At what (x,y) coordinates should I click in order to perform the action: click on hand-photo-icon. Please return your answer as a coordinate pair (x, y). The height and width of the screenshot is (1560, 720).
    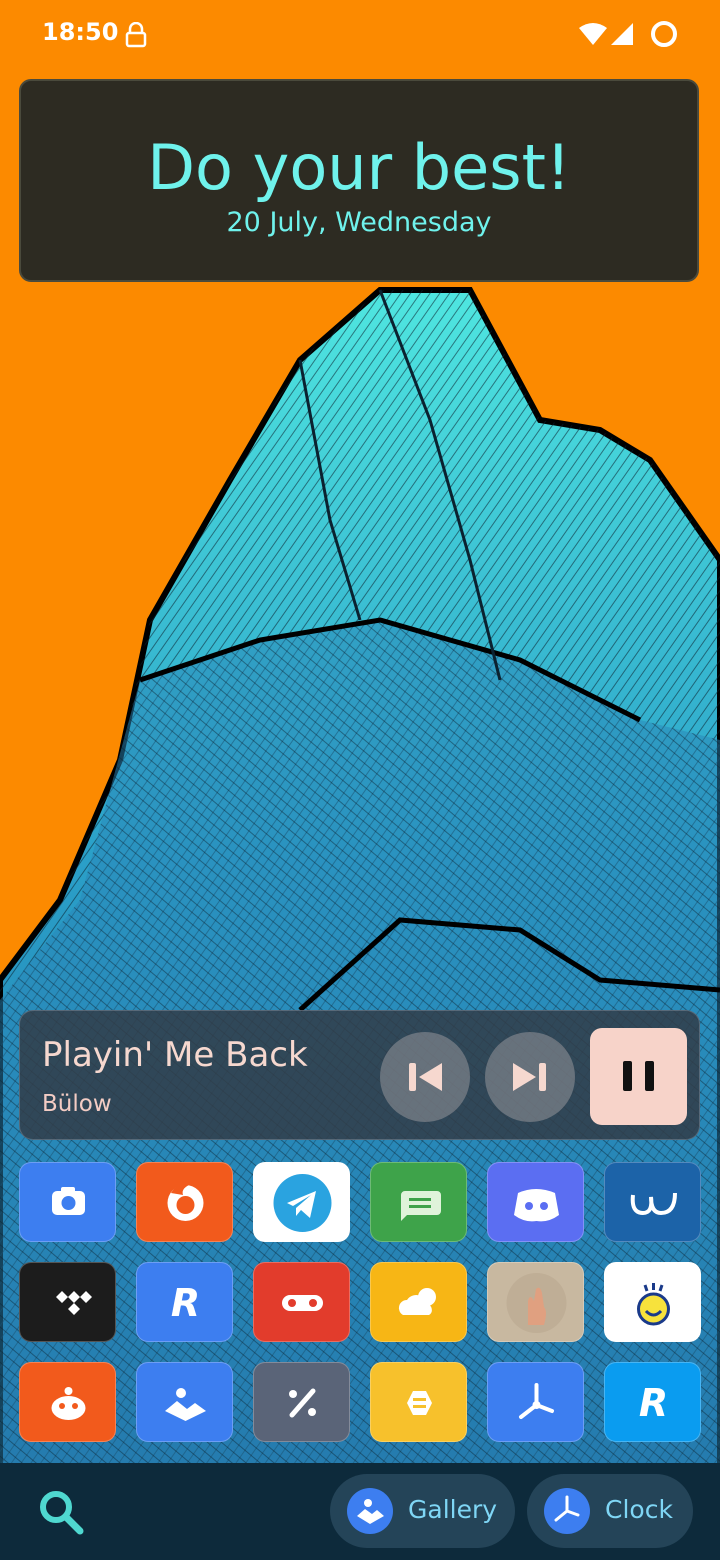
    Looking at the image, I should click on (536, 1303).